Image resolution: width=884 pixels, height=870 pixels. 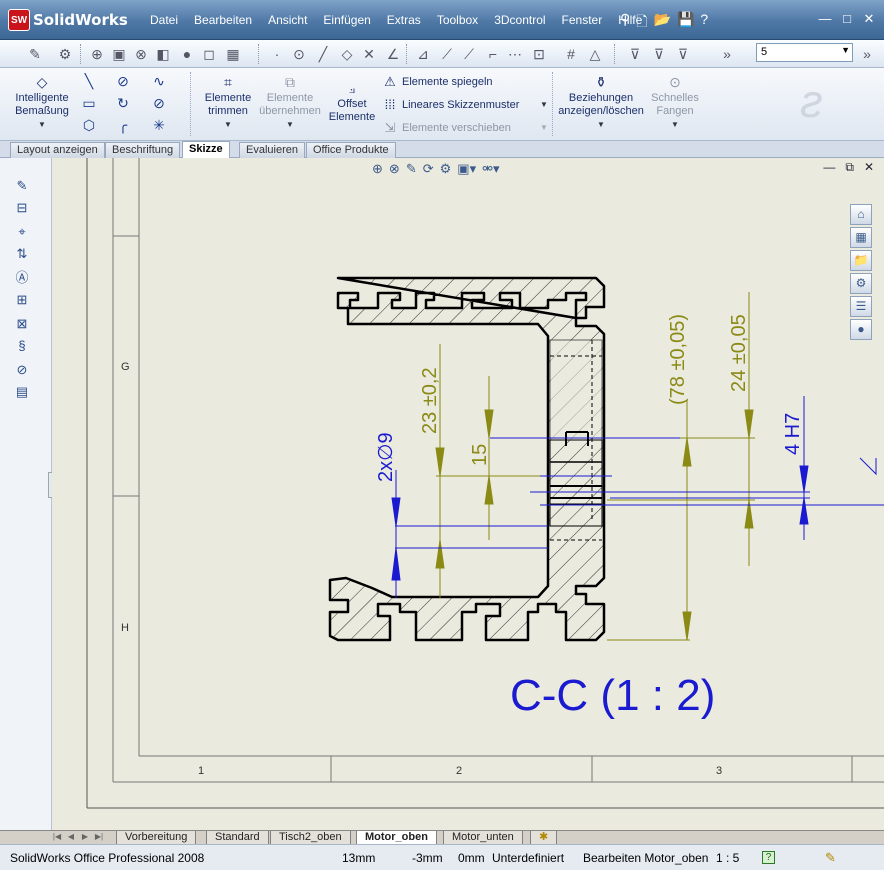 I want to click on more-tools-right-icon: », so click(x=867, y=54).